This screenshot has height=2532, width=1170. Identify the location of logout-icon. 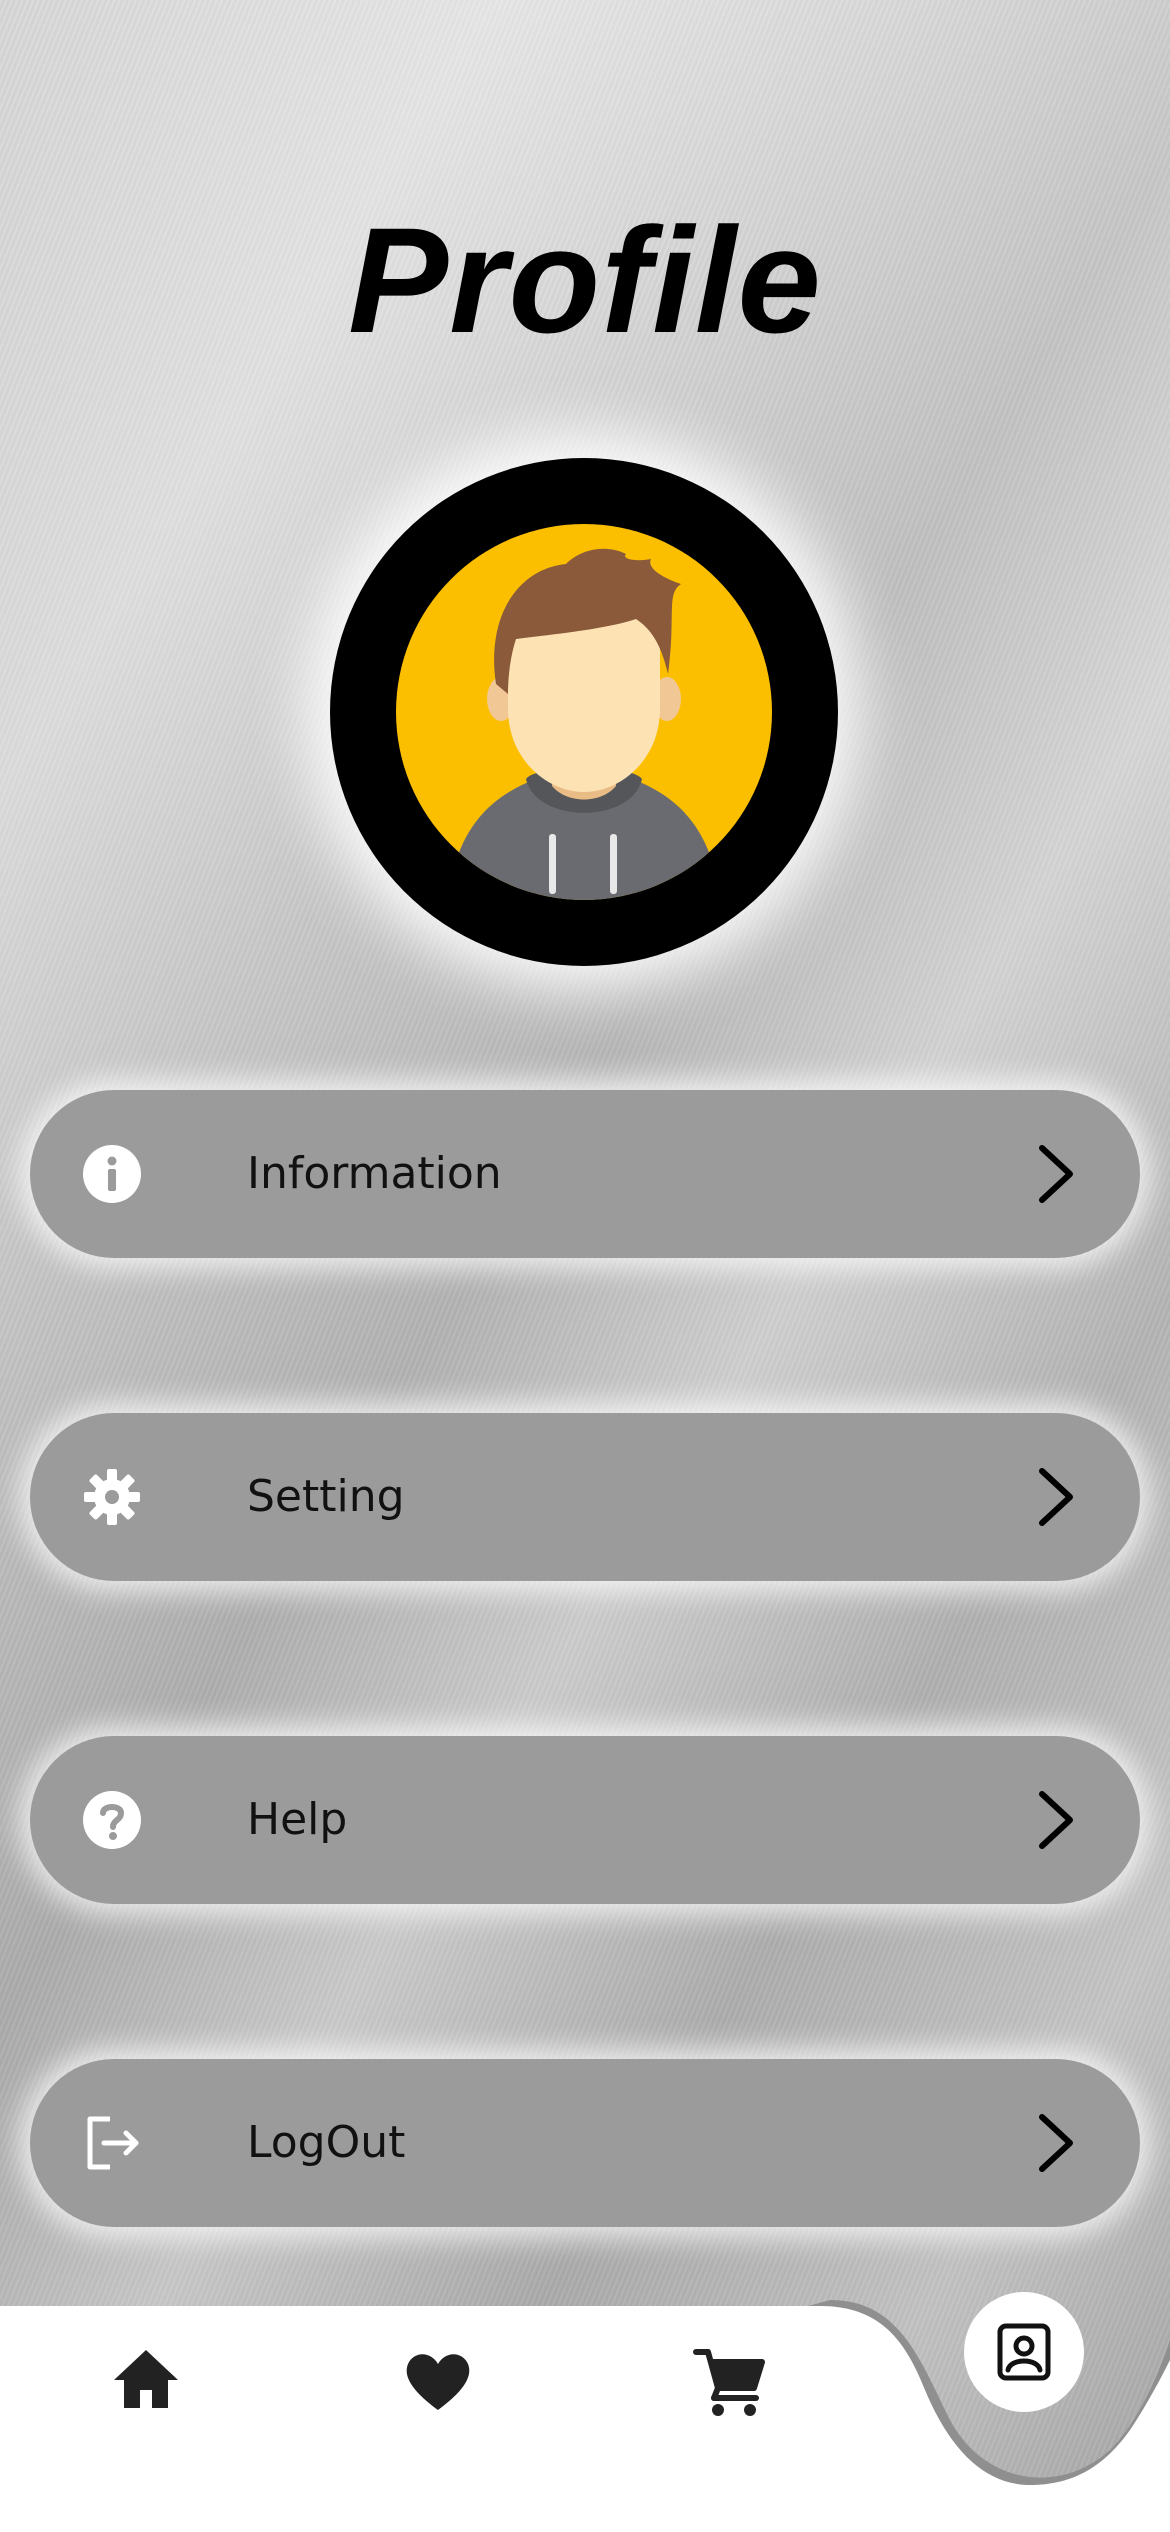
(112, 2143).